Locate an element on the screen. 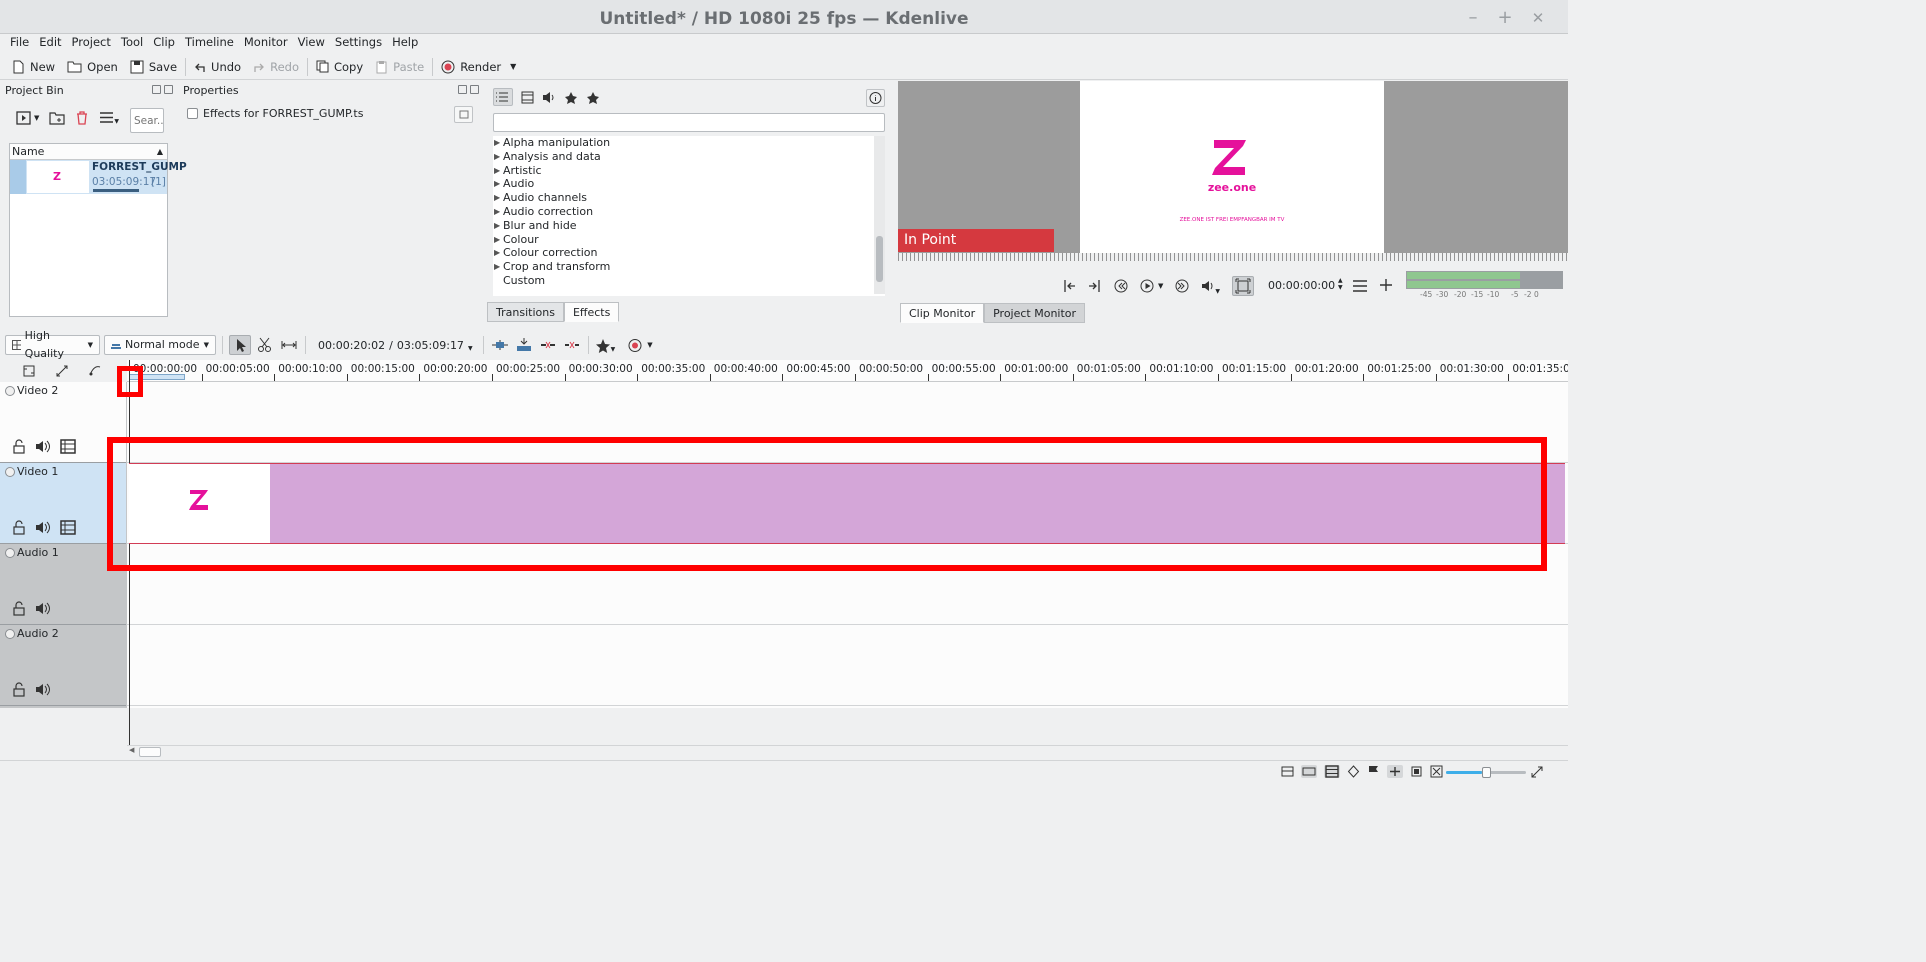  render-button: Render ▼ is located at coordinates (478, 67).